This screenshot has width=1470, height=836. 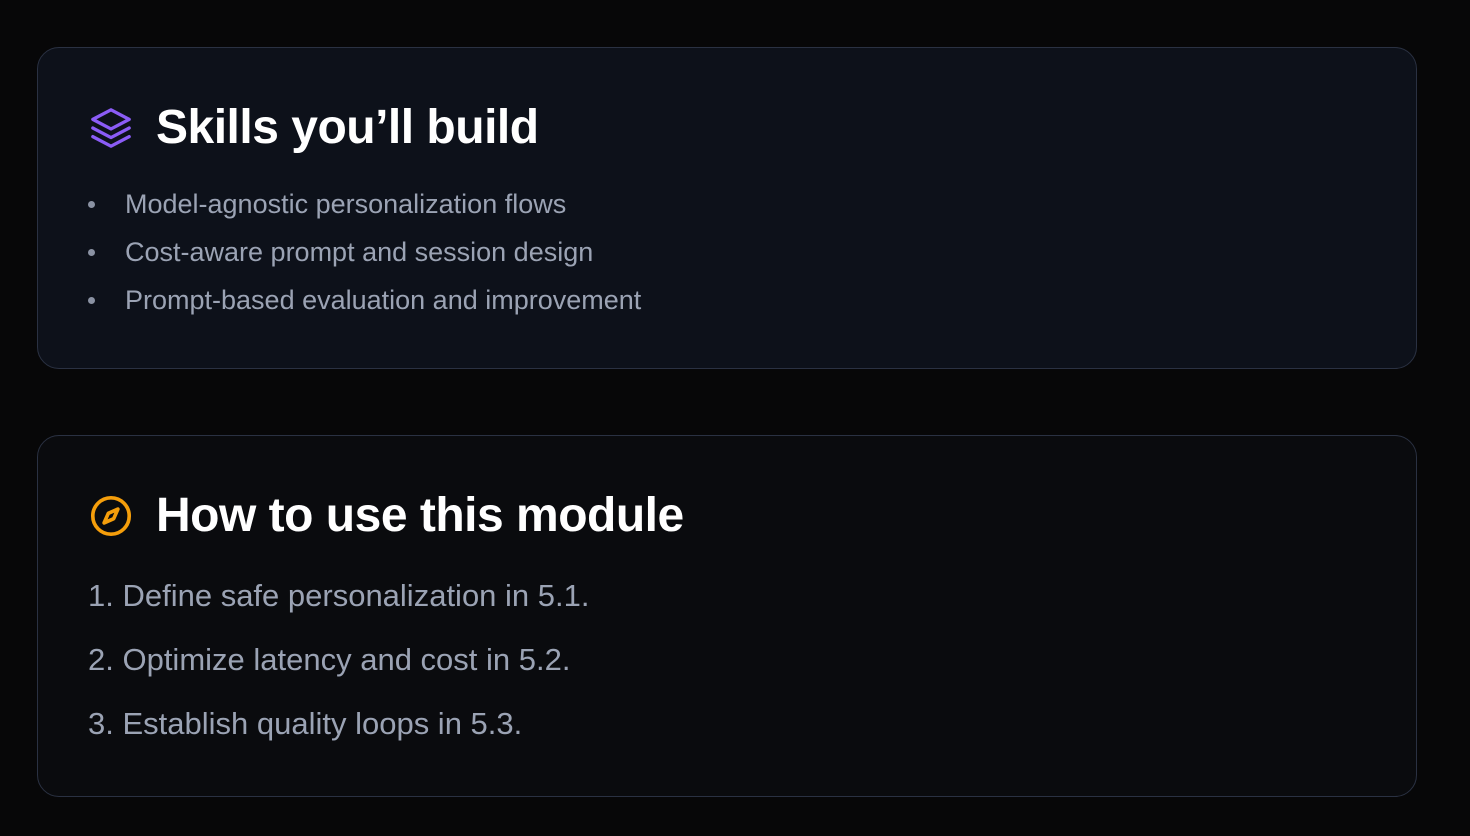 What do you see at coordinates (111, 516) in the screenshot?
I see `compass-icon` at bounding box center [111, 516].